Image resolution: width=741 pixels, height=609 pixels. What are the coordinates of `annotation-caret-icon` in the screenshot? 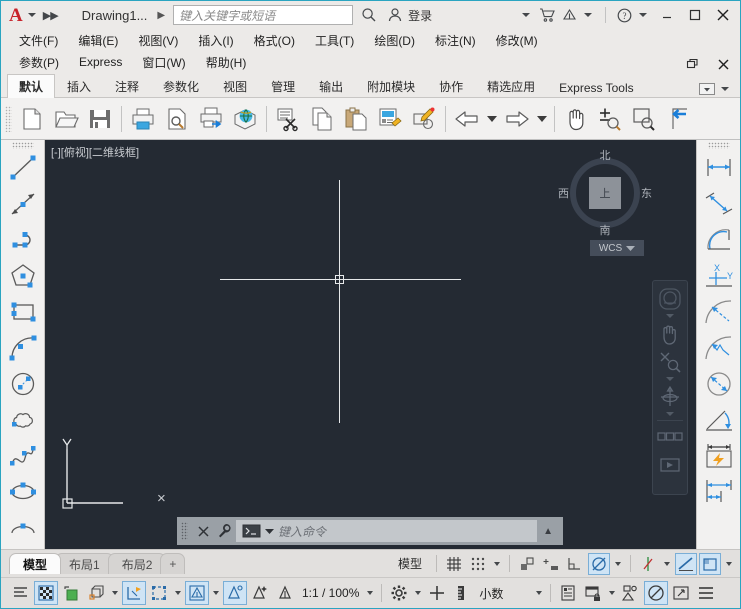 It's located at (216, 593).